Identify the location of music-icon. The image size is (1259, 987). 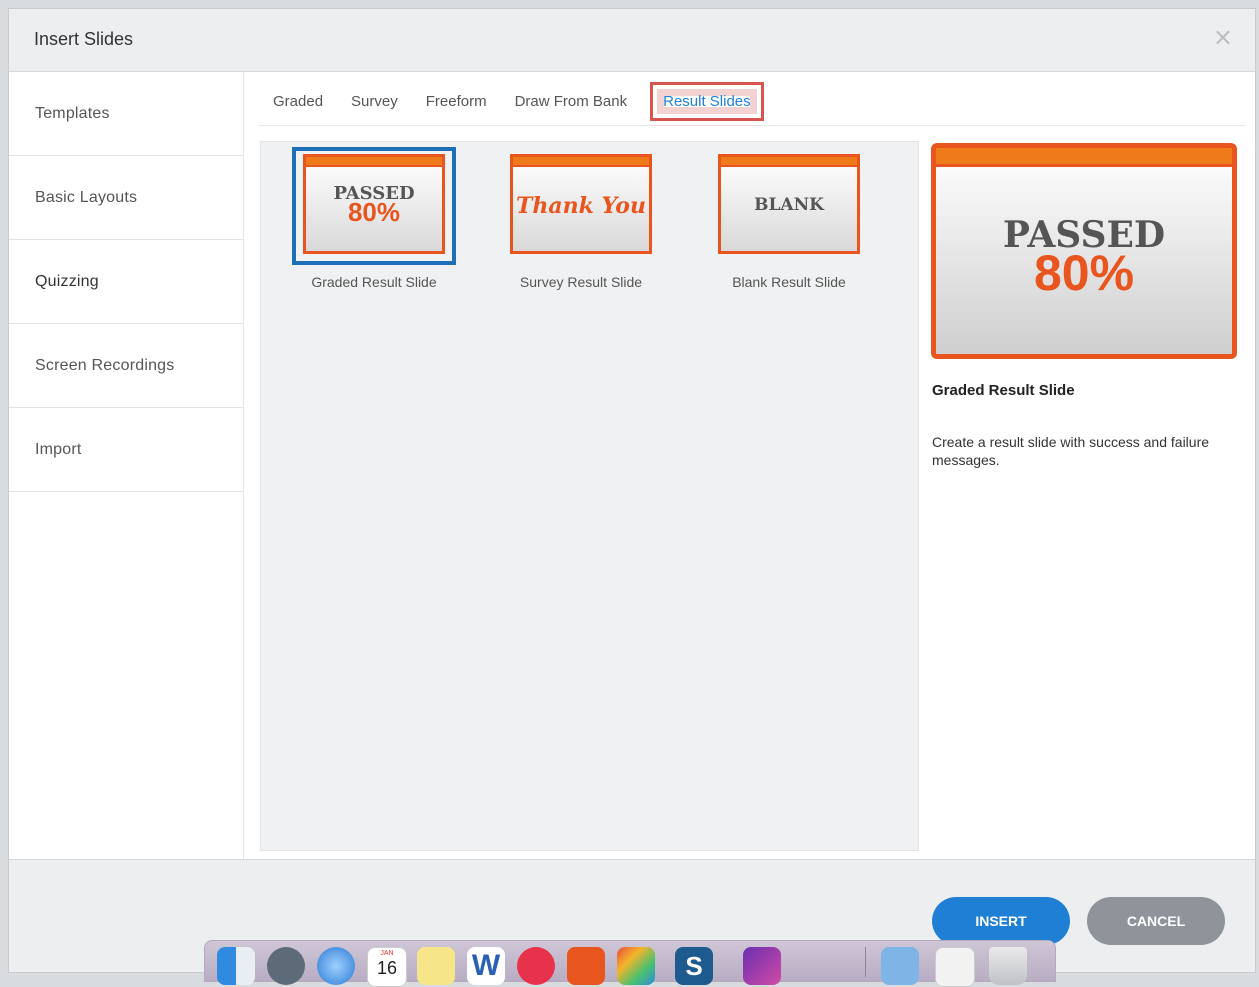
(536, 966).